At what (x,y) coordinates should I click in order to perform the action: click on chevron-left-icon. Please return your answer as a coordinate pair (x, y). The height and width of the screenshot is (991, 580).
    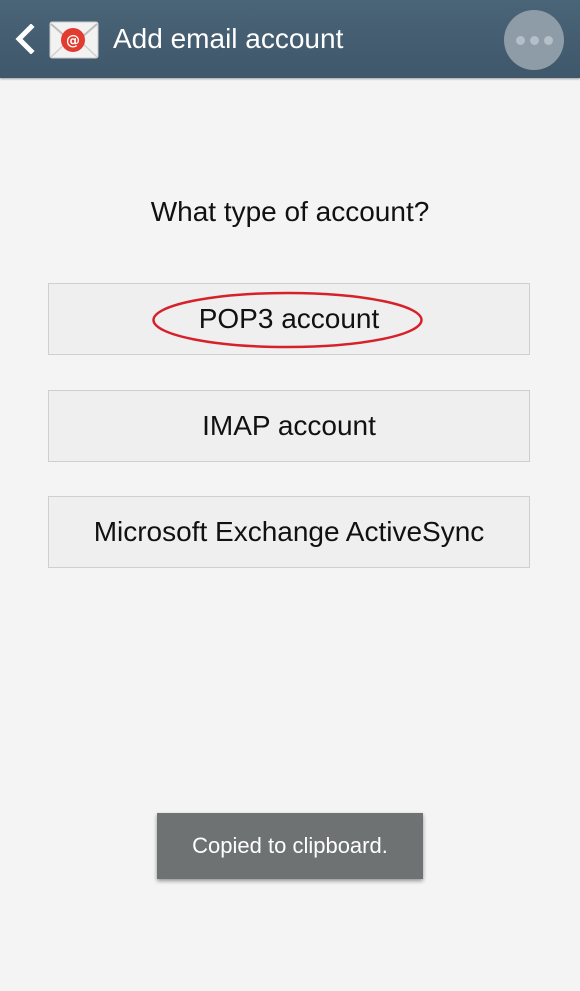
    Looking at the image, I should click on (25, 39).